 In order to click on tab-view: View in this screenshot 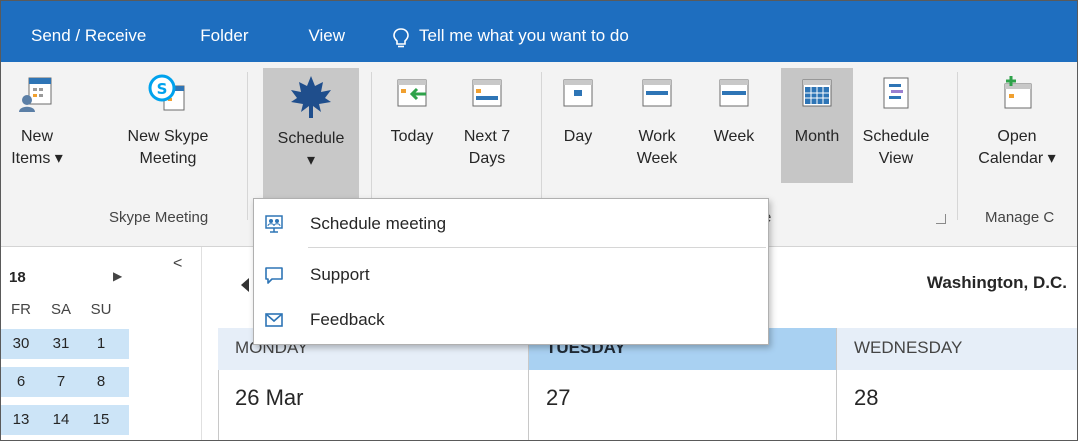, I will do `click(326, 31)`.